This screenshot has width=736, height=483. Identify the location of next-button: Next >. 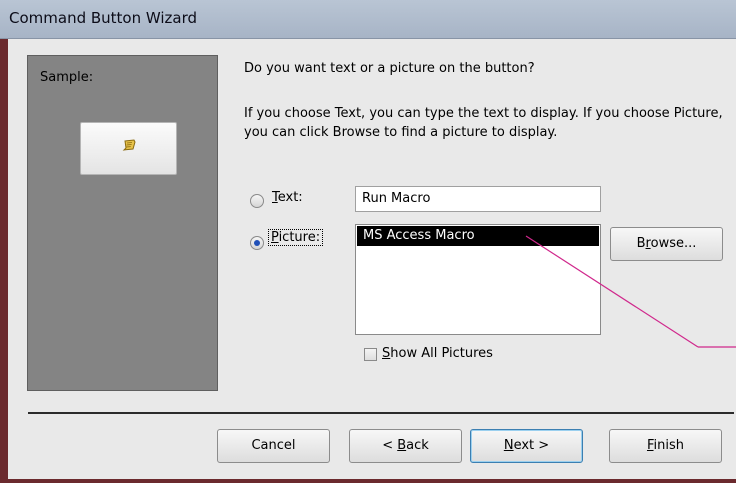
(526, 446).